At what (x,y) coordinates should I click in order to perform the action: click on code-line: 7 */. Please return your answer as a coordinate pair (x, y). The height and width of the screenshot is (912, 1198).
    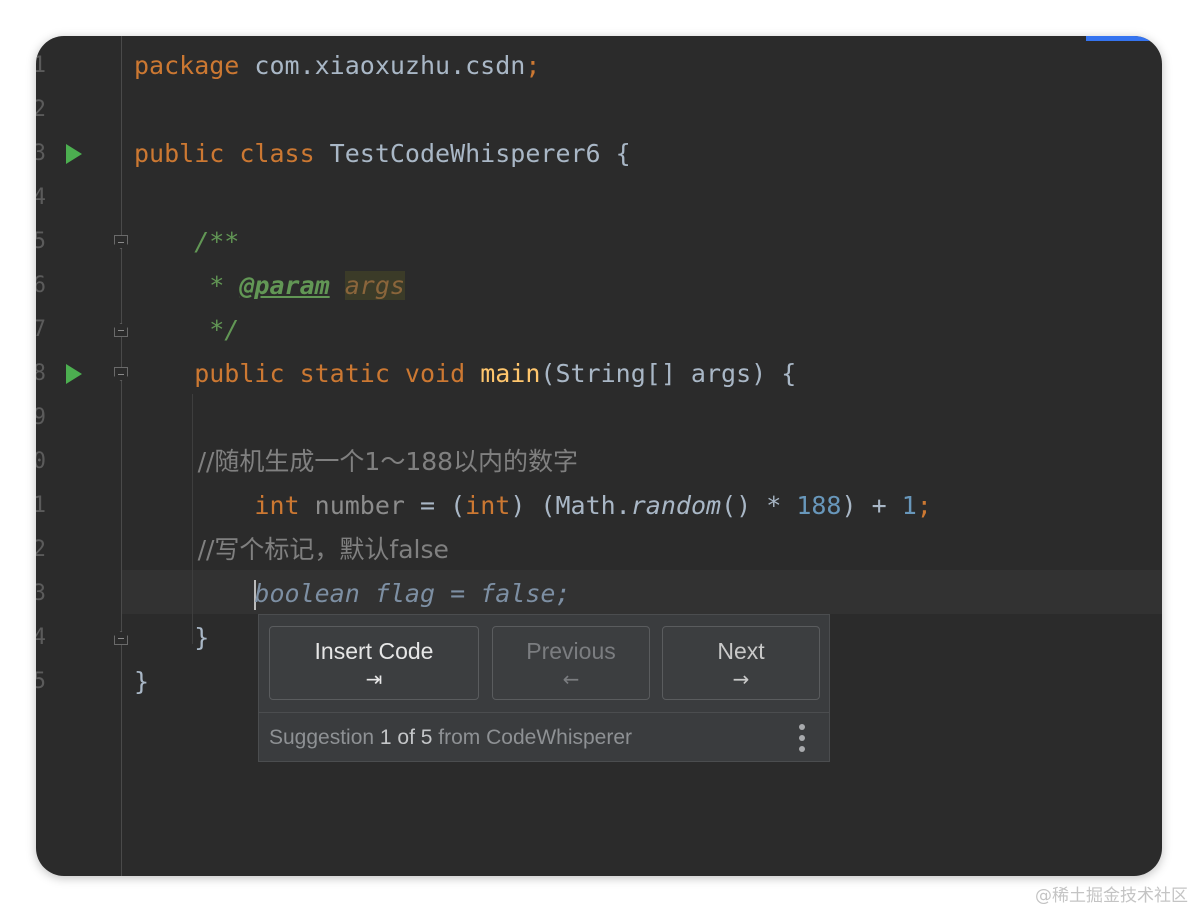
    Looking at the image, I should click on (599, 330).